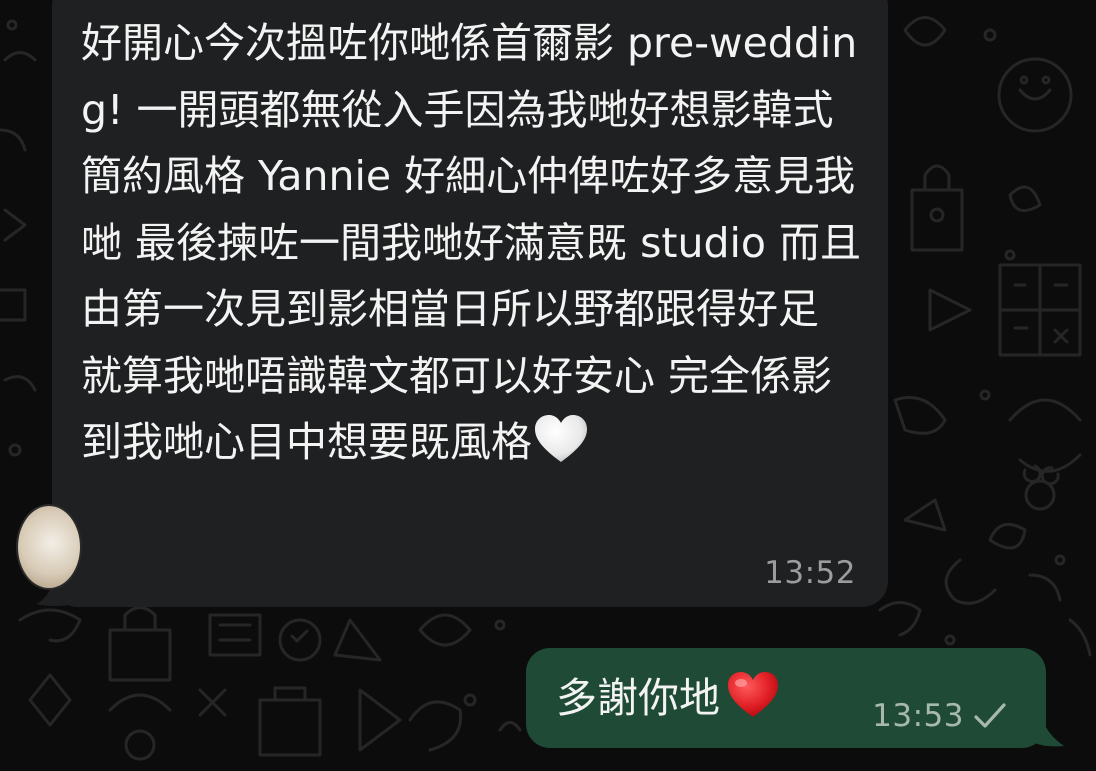 The width and height of the screenshot is (1096, 771). What do you see at coordinates (990, 715) in the screenshot?
I see `single-check-icon` at bounding box center [990, 715].